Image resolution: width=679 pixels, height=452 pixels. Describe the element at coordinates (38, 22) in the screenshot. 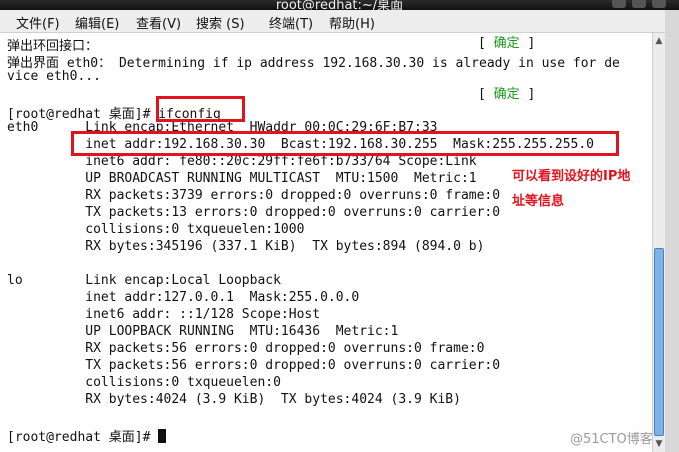

I see `menu-file: 文件(F)` at that location.